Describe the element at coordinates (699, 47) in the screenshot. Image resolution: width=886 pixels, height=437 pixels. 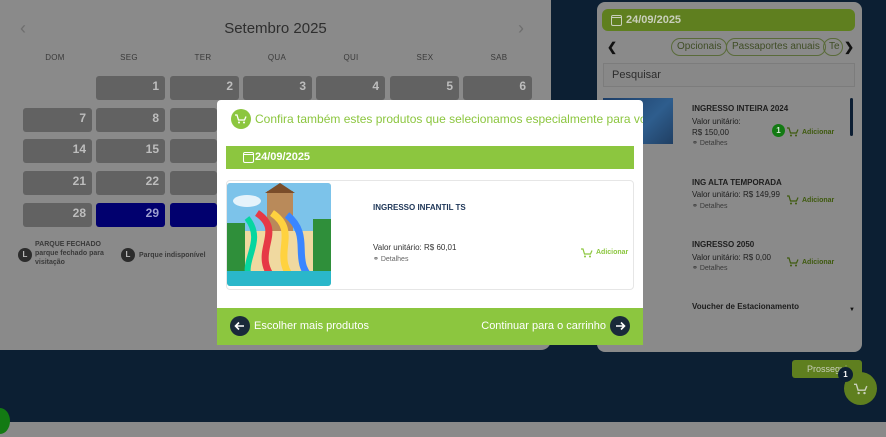
I see `tab-opcionais: Opcionais` at that location.